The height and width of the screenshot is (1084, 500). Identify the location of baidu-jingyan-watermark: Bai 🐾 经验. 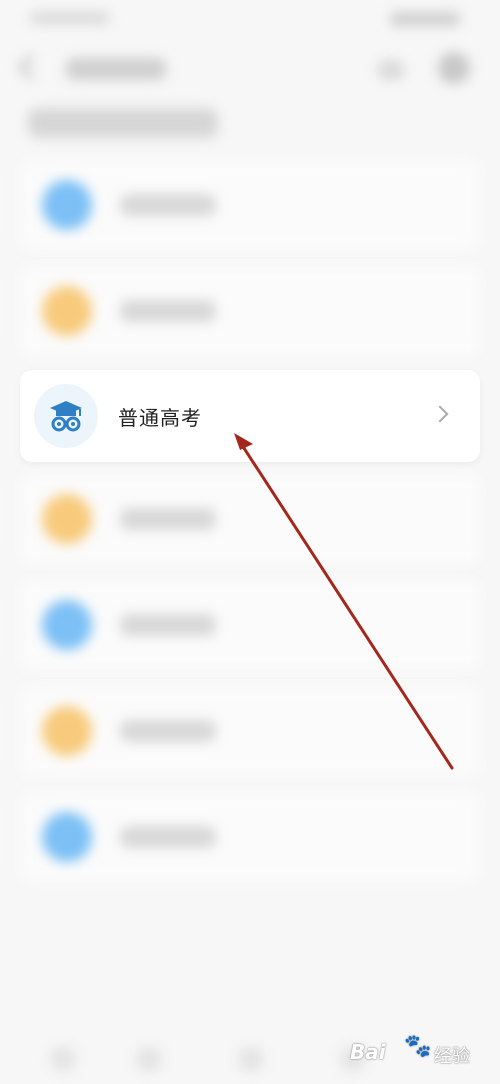
(415, 1052).